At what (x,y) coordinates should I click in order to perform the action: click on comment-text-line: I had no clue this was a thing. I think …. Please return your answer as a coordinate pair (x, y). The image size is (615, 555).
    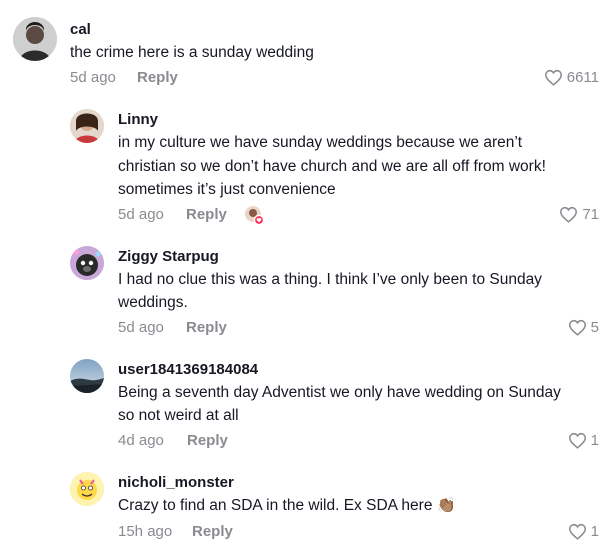
    Looking at the image, I should click on (330, 279).